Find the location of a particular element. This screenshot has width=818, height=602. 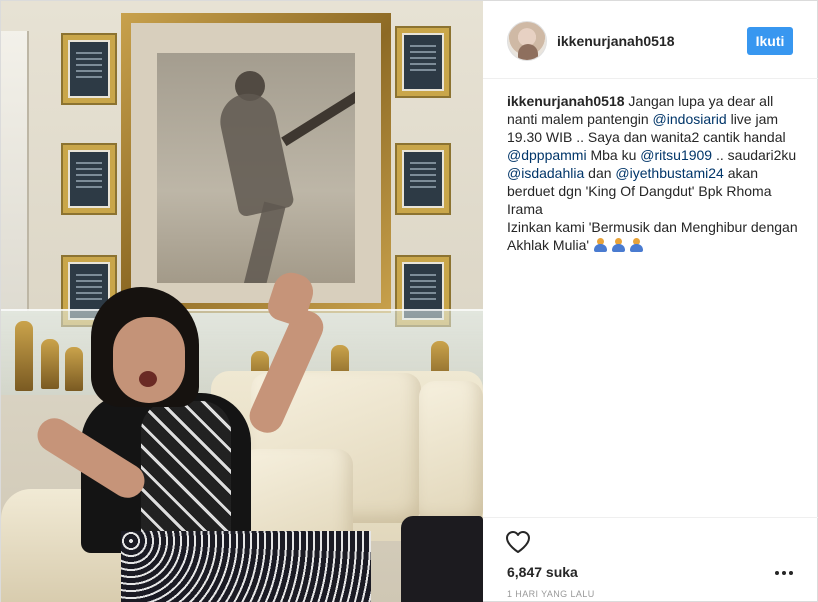

caption-username: ikkenurjanah0518 is located at coordinates (566, 101).